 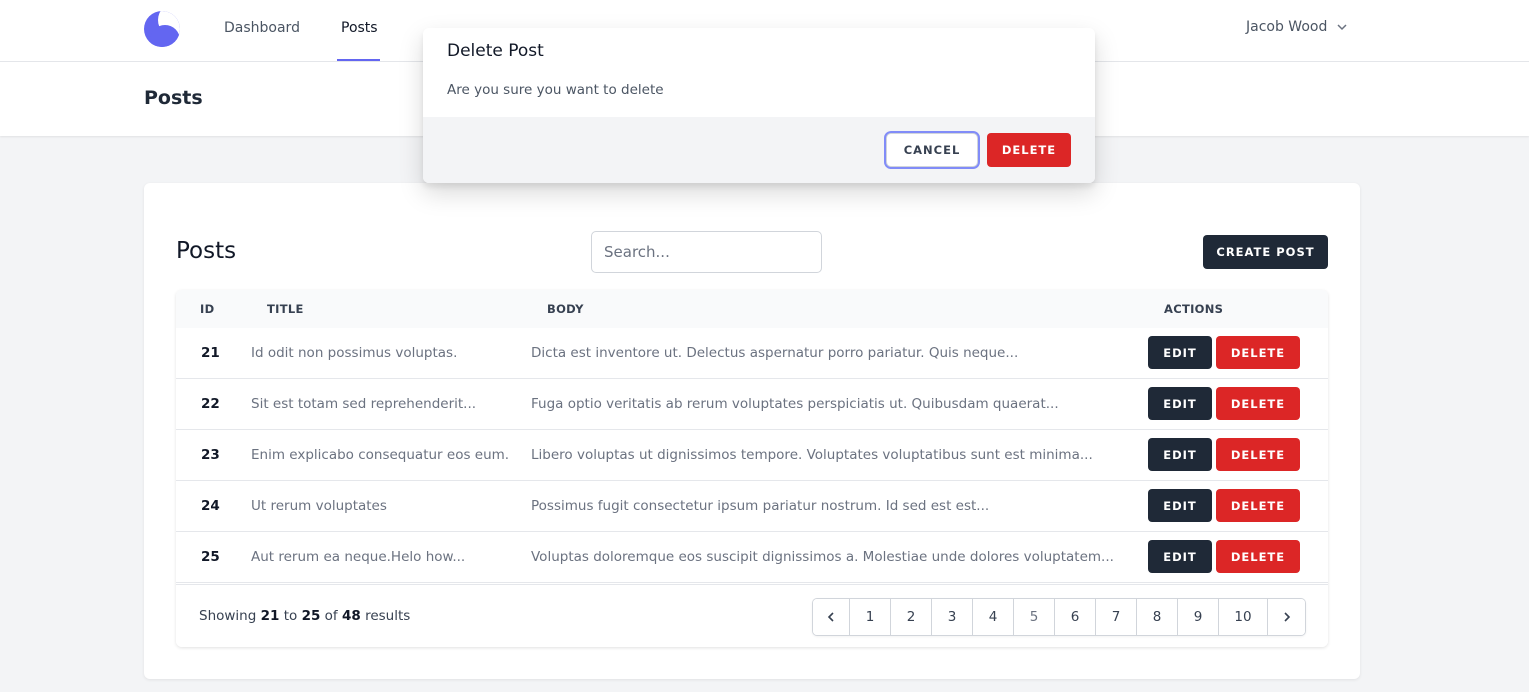 What do you see at coordinates (706, 252) in the screenshot?
I see `search-input` at bounding box center [706, 252].